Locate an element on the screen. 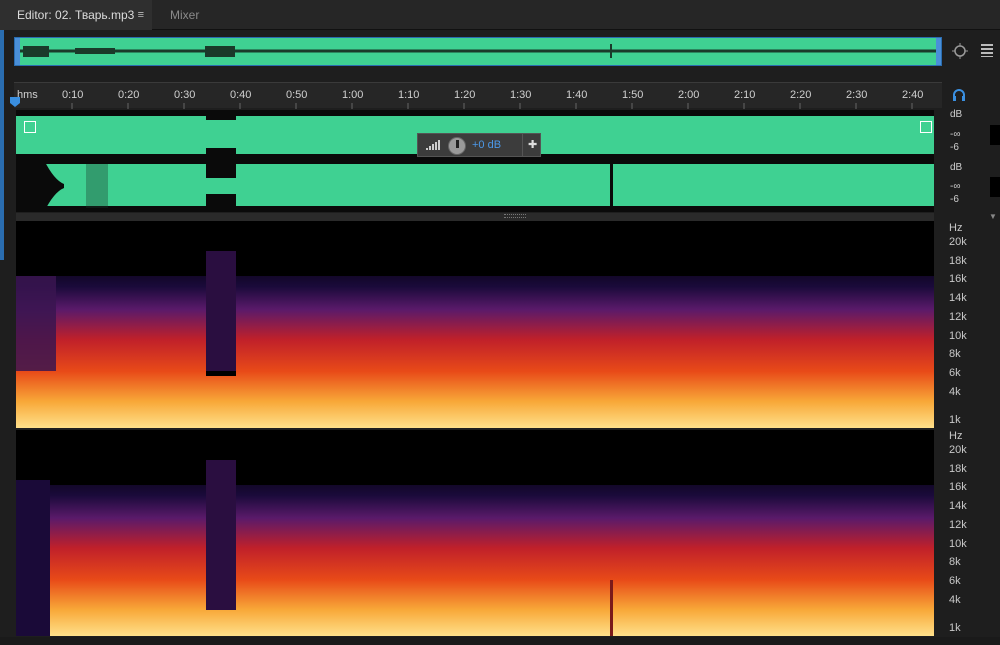  meter-ch1-inf: -∞ is located at coordinates (955, 134).